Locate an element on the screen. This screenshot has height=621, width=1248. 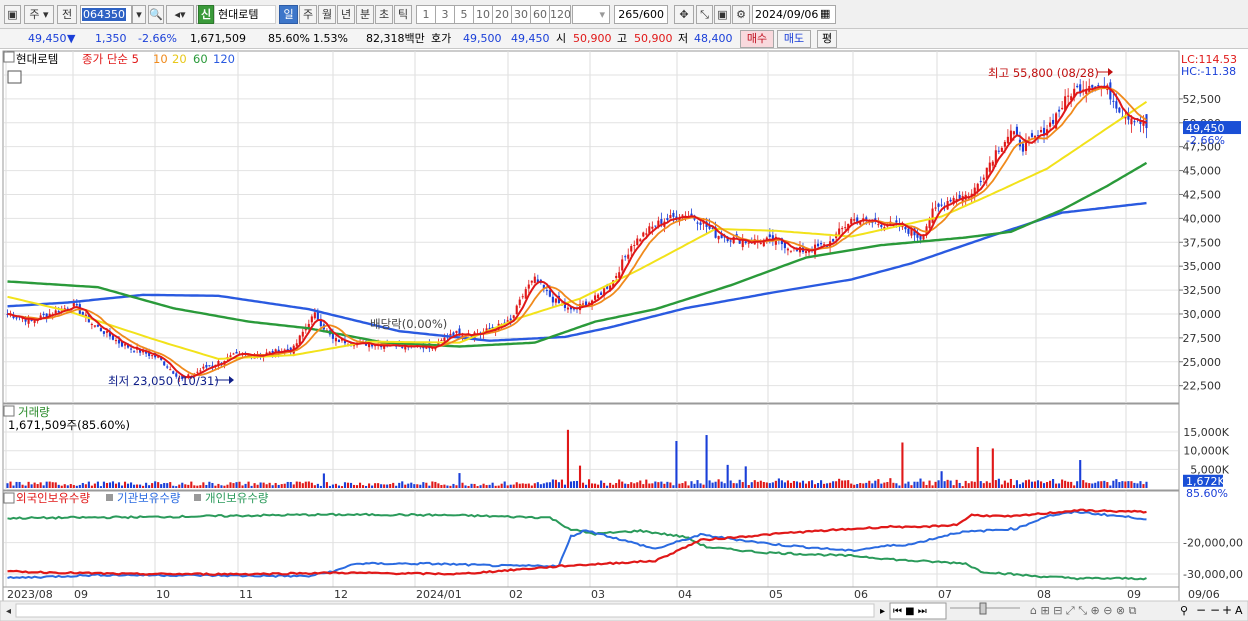
interval-120: 120 is located at coordinates (560, 14).